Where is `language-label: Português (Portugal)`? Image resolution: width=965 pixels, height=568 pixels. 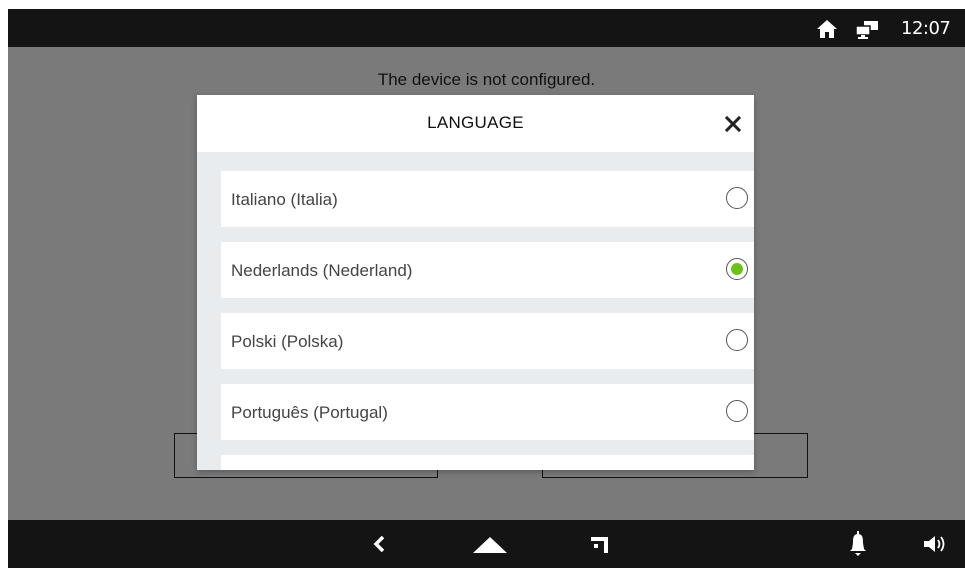 language-label: Português (Portugal) is located at coordinates (309, 412).